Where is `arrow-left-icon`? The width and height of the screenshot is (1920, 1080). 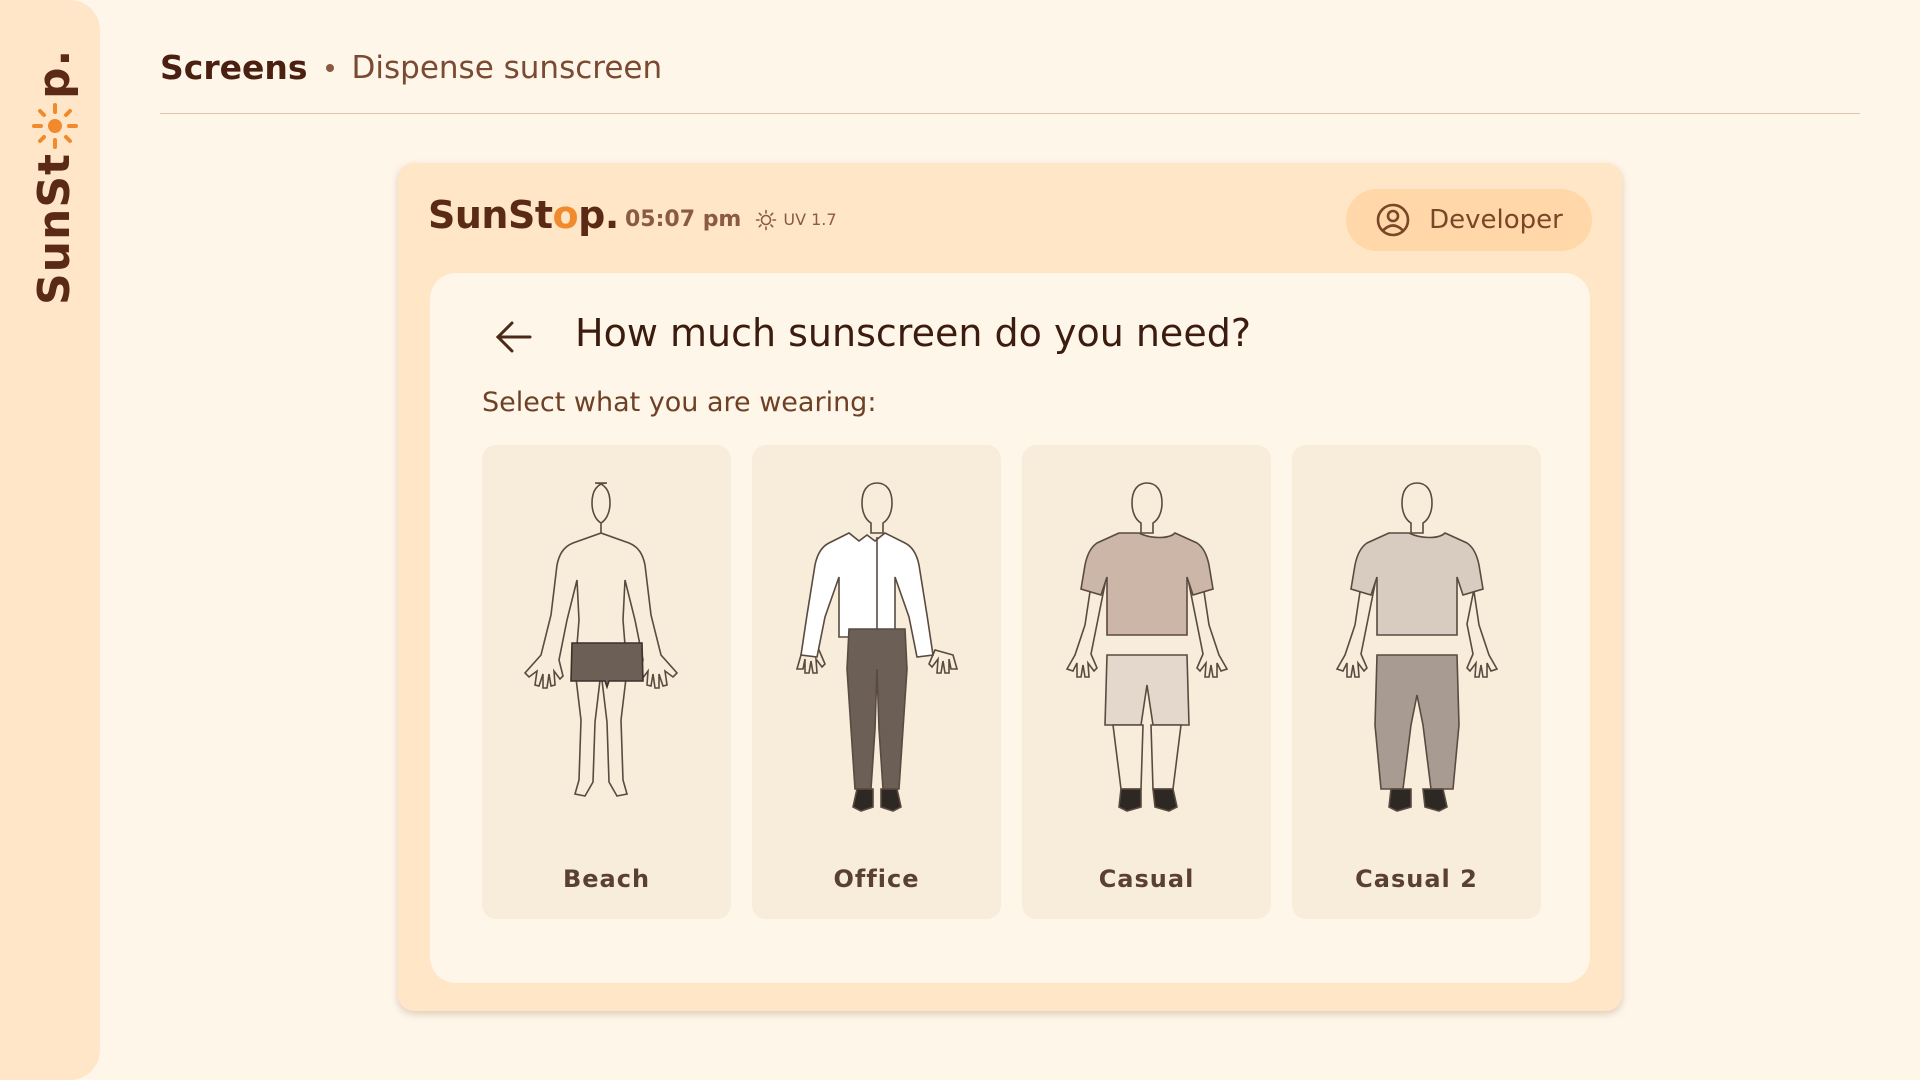
arrow-left-icon is located at coordinates (514, 337).